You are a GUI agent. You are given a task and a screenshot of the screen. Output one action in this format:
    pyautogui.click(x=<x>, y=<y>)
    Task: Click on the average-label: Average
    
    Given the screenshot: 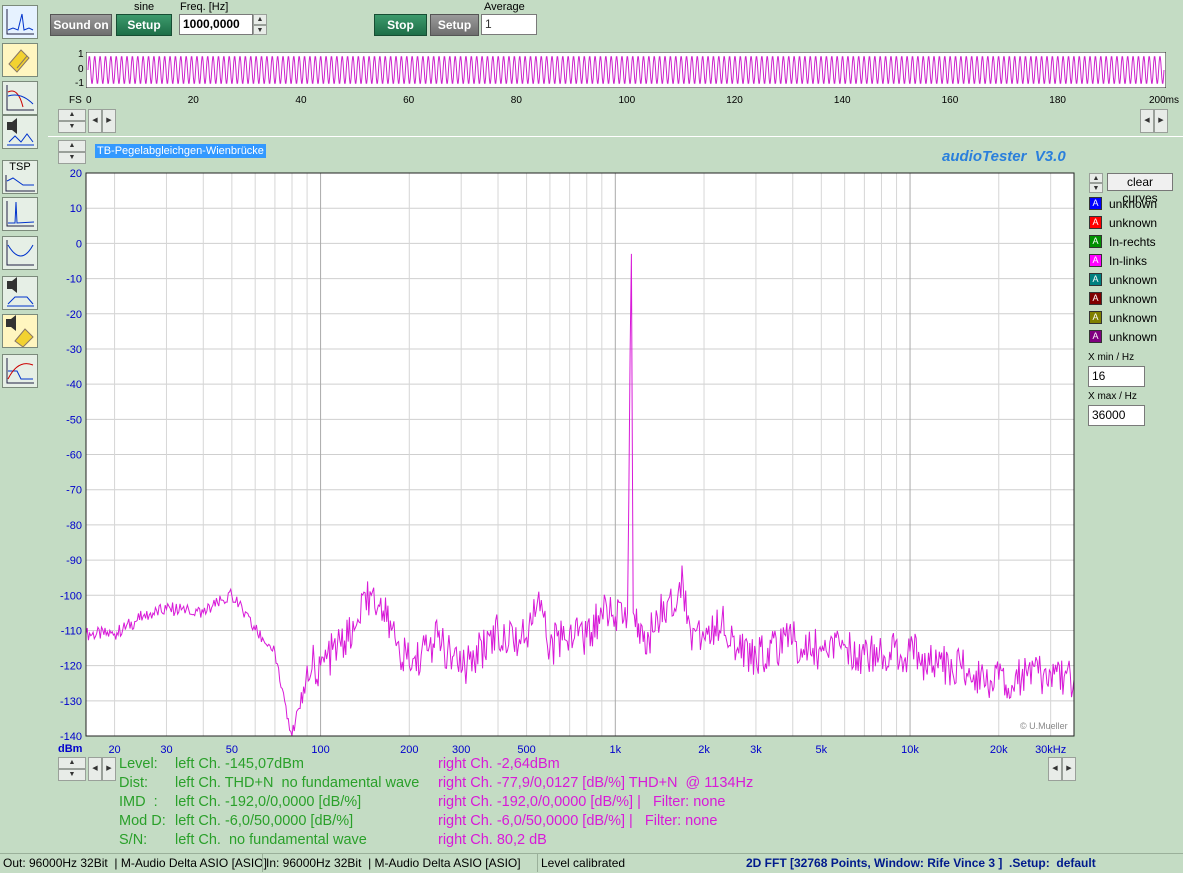 What is the action you would take?
    pyautogui.click(x=504, y=7)
    